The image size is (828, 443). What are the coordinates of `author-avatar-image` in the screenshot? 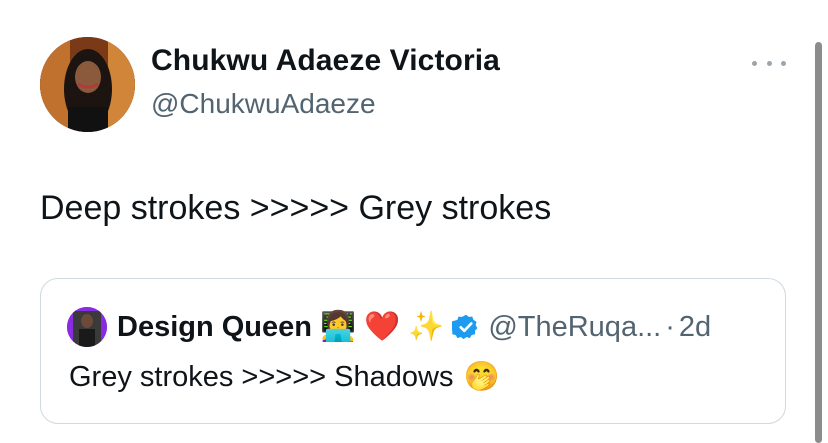 It's located at (87, 84).